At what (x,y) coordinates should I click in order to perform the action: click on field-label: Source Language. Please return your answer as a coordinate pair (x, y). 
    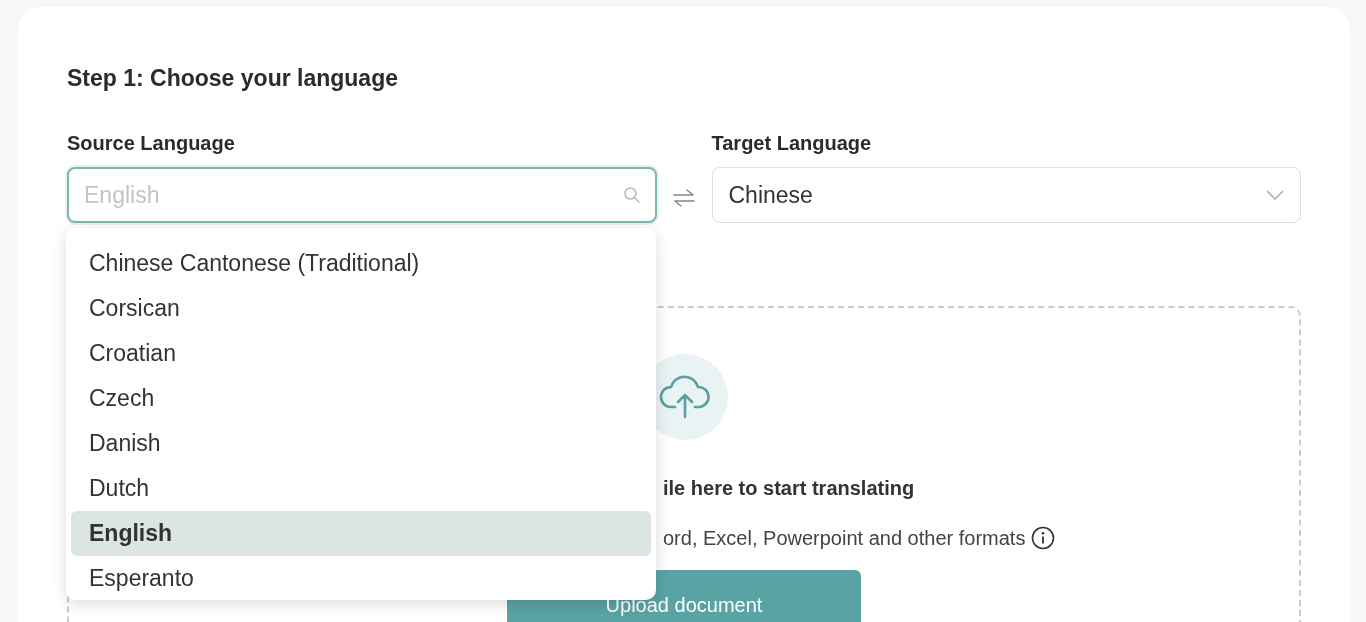
    Looking at the image, I should click on (151, 143).